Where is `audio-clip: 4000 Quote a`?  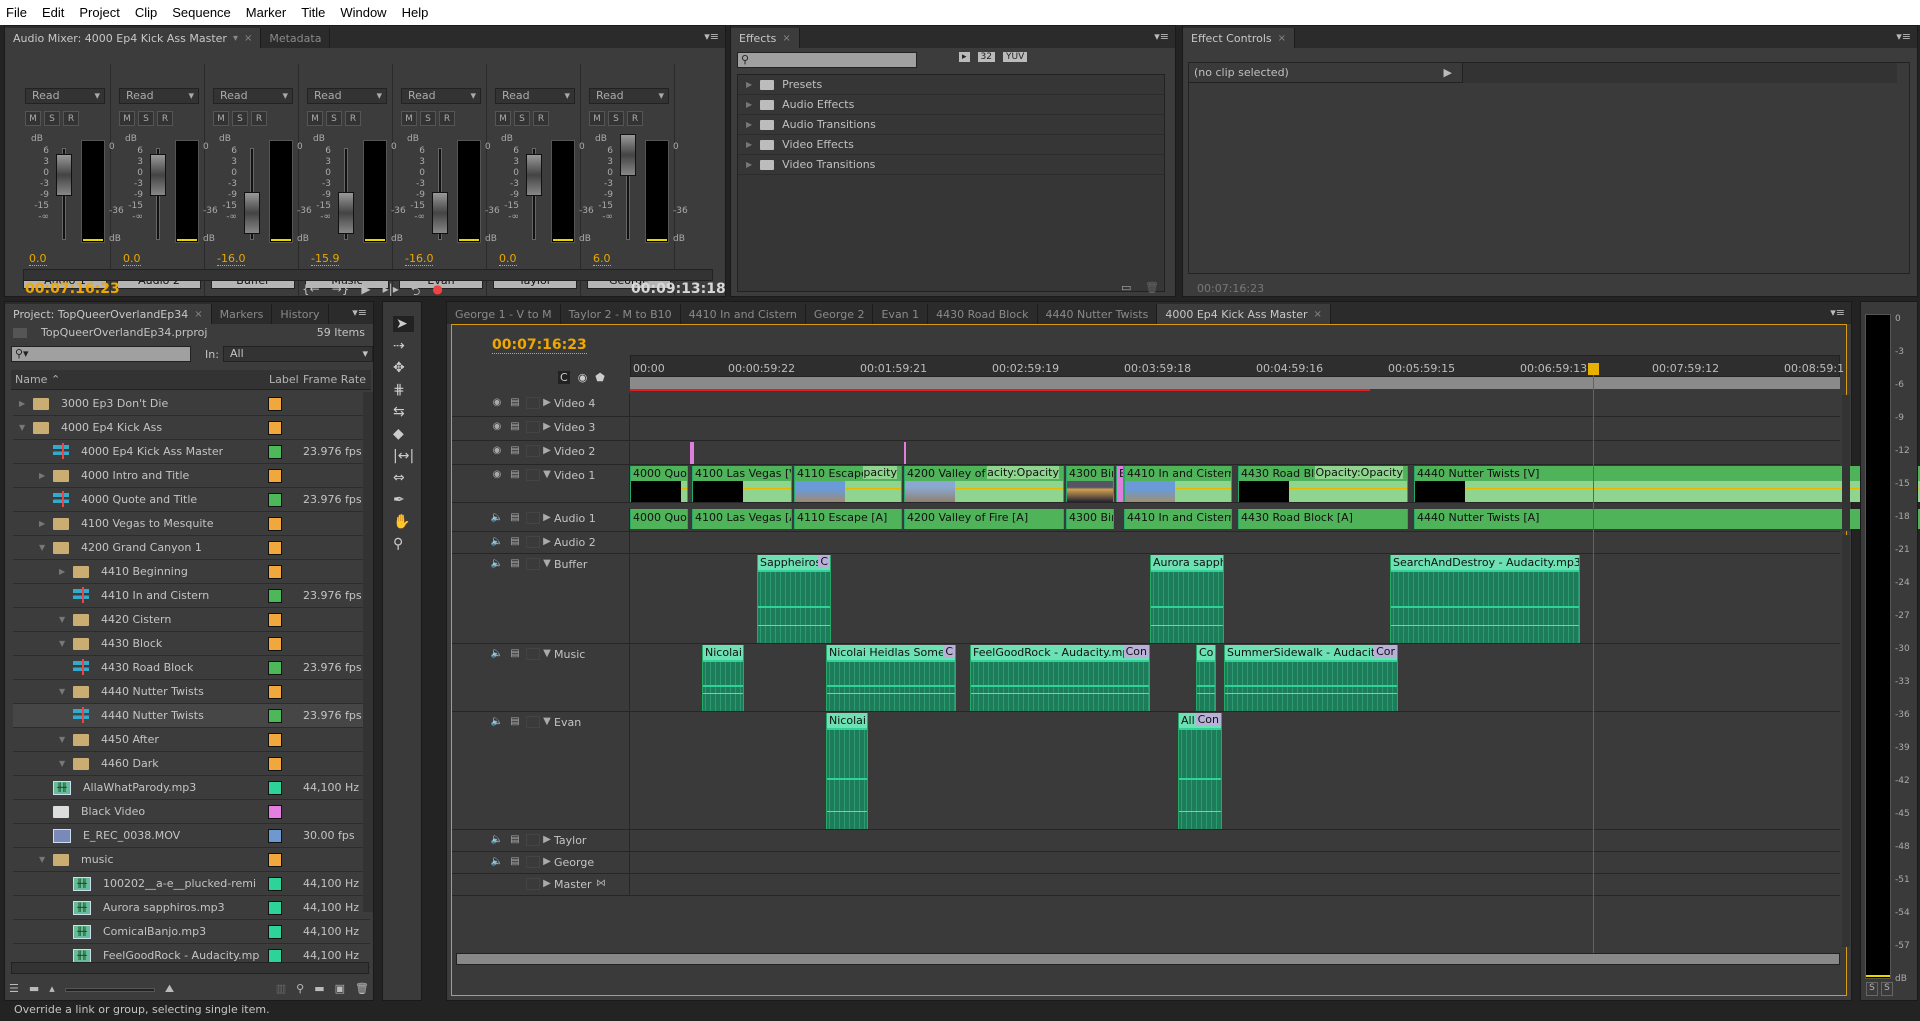 audio-clip: 4000 Quote a is located at coordinates (659, 519).